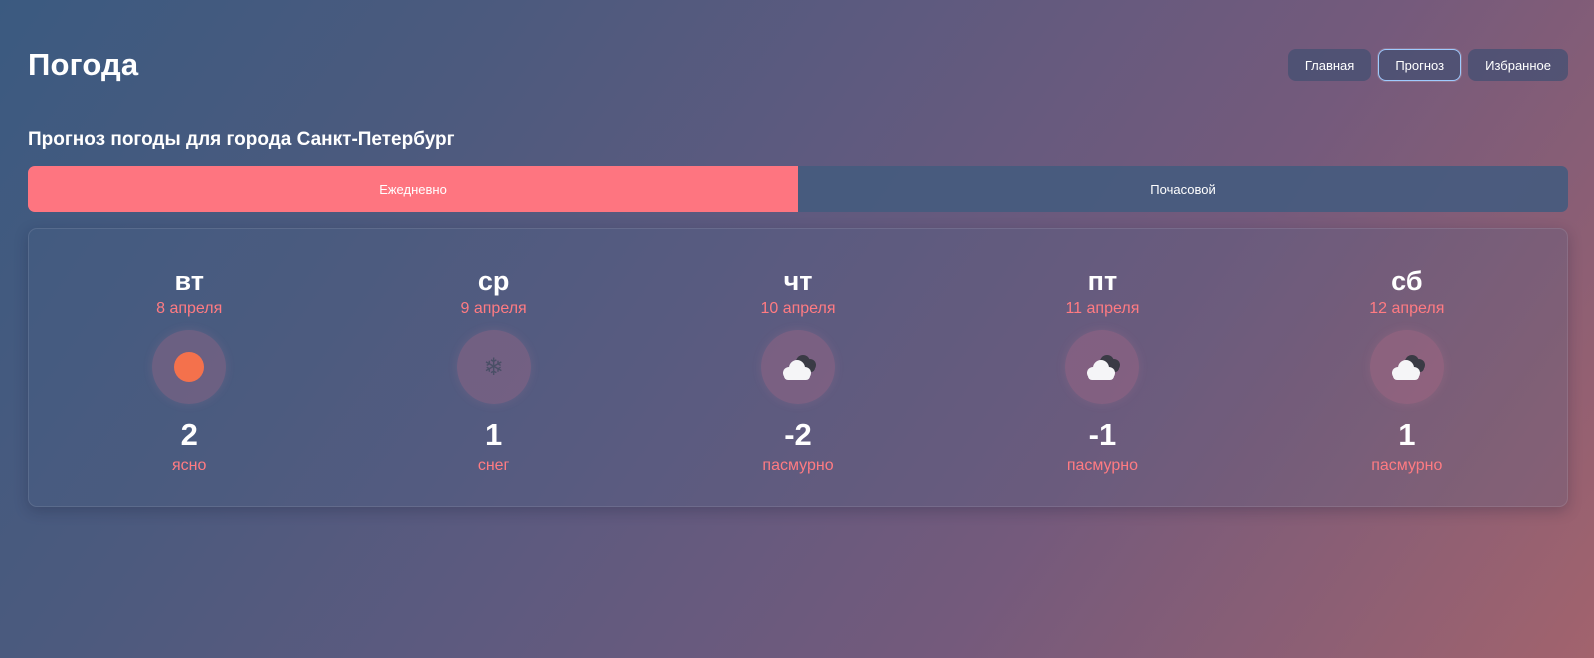  What do you see at coordinates (189, 434) in the screenshot?
I see `temperature: 2` at bounding box center [189, 434].